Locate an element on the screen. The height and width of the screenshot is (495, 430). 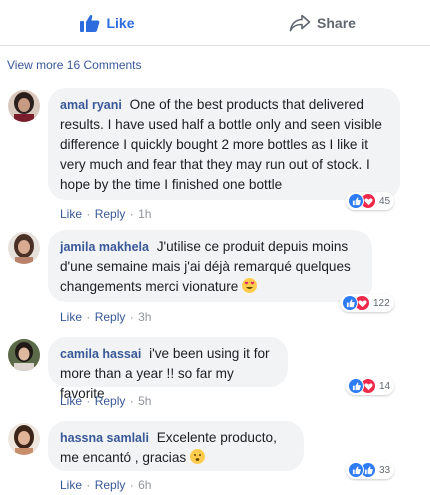
comment-actions: Like · Reply · 6h is located at coordinates (105, 485).